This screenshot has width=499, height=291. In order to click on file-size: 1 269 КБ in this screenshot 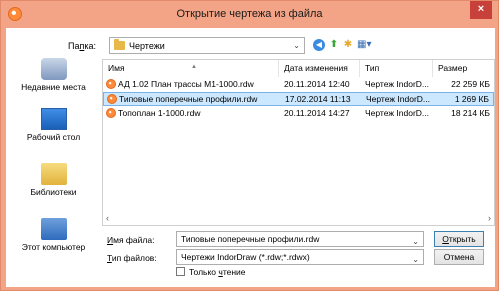, I will do `click(471, 99)`.